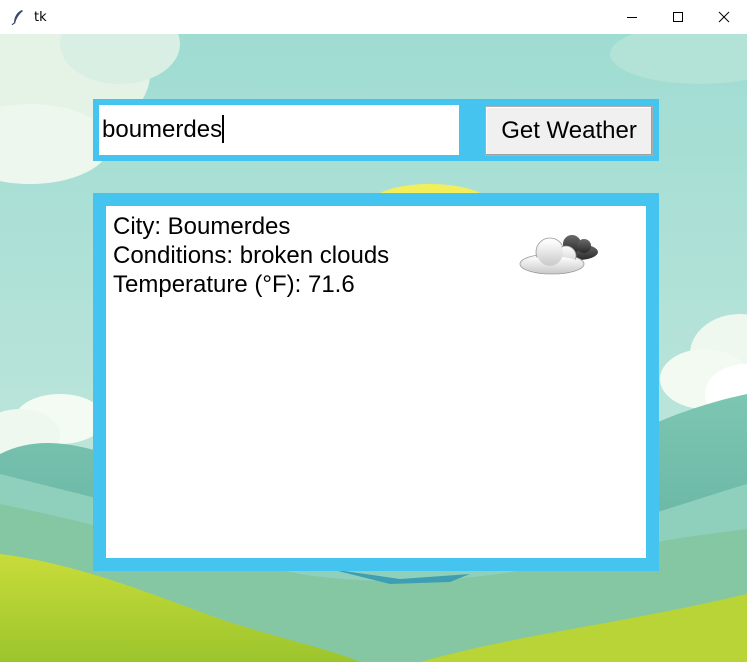  I want to click on result-temperature: Temperature (°F): 71.6, so click(234, 284).